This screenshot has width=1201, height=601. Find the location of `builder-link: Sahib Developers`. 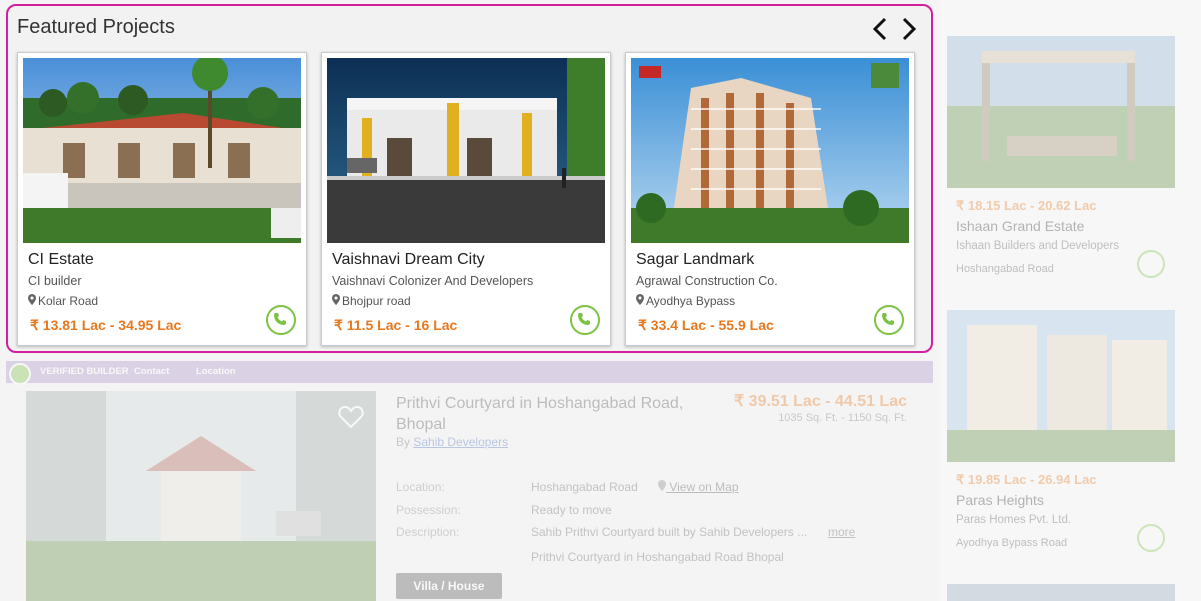

builder-link: Sahib Developers is located at coordinates (460, 442).